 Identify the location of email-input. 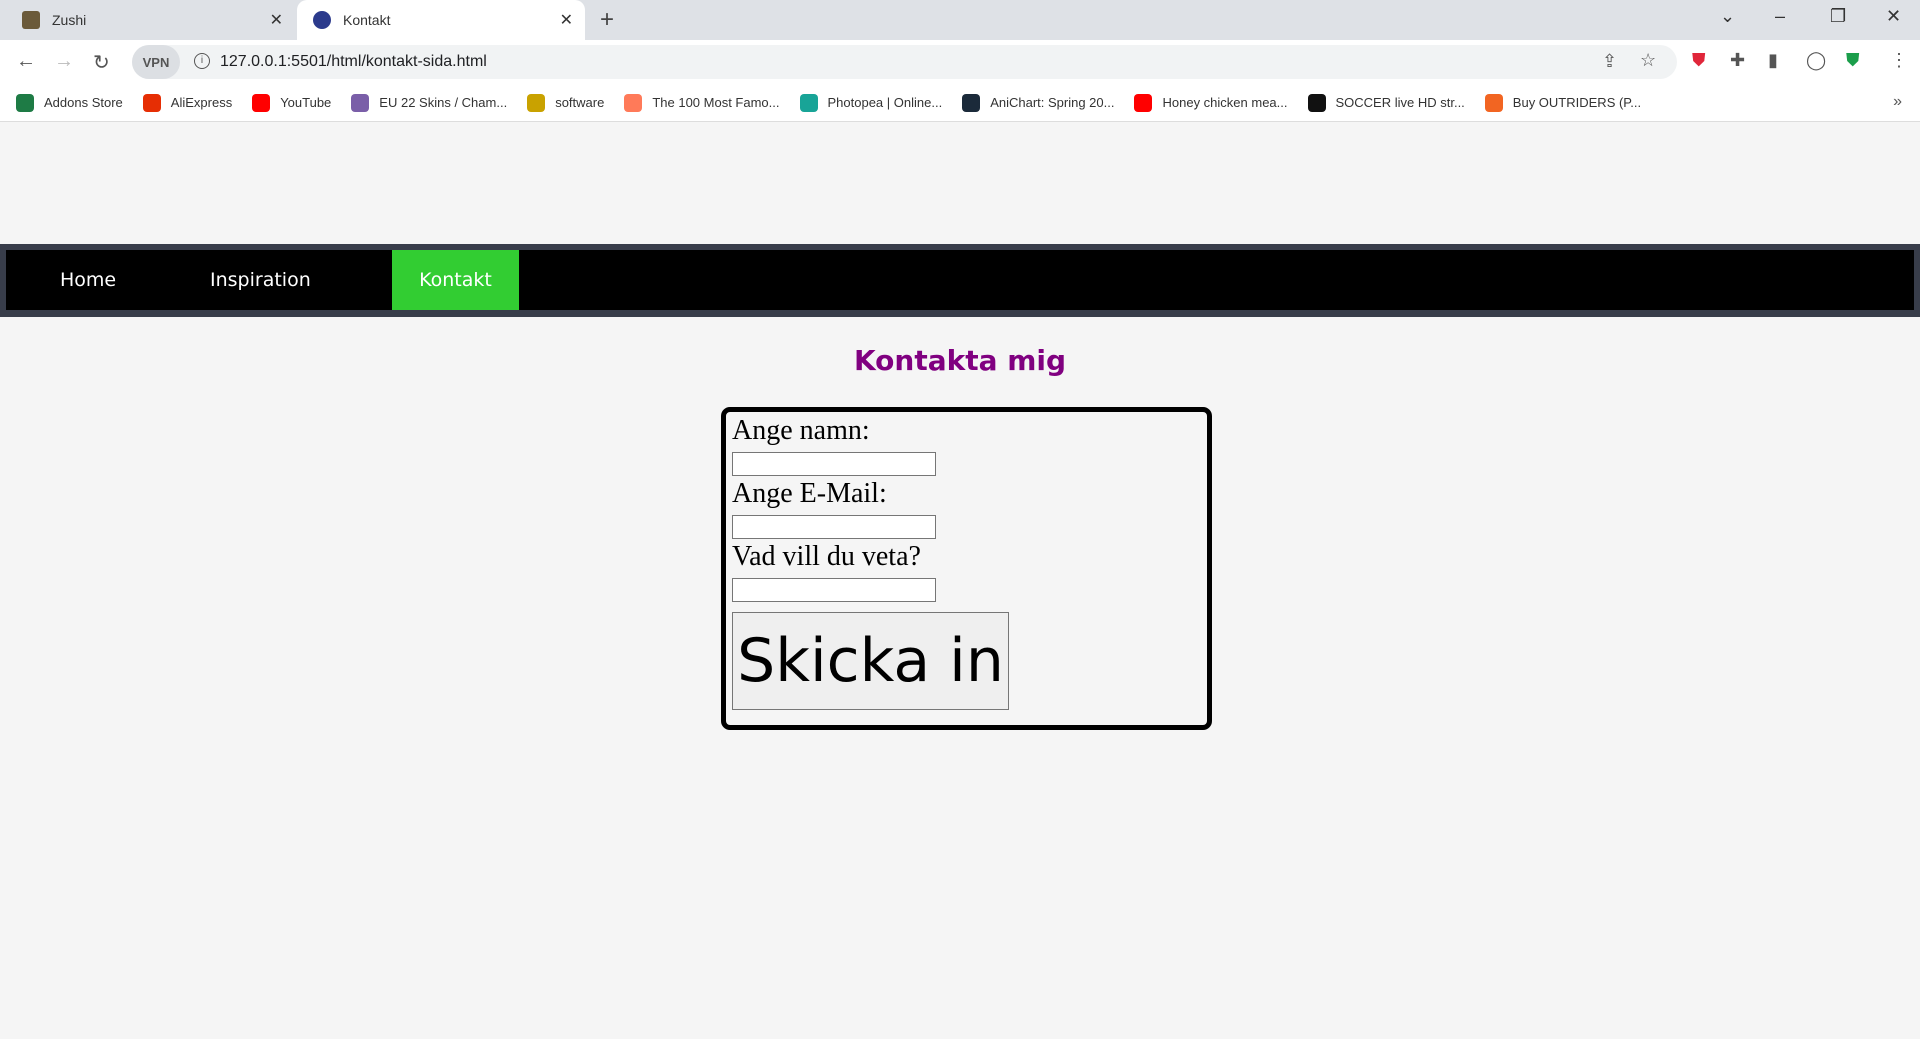
(834, 527).